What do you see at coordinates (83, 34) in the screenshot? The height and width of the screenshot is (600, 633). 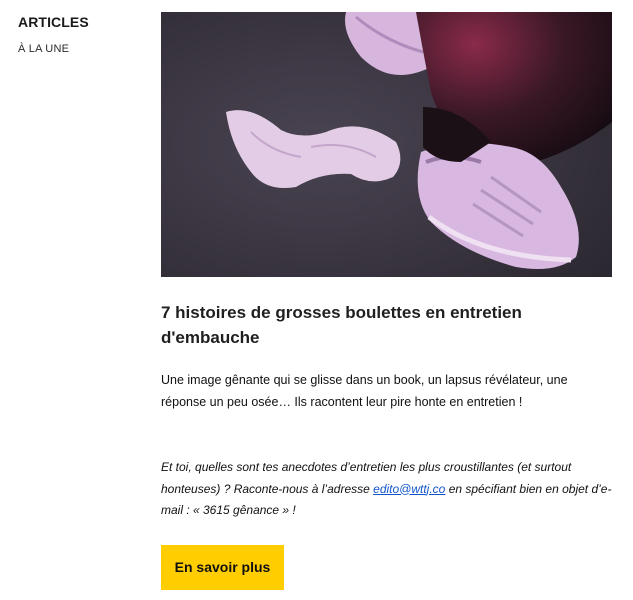 I see `sidebar: ARTICLES À LA UNE` at bounding box center [83, 34].